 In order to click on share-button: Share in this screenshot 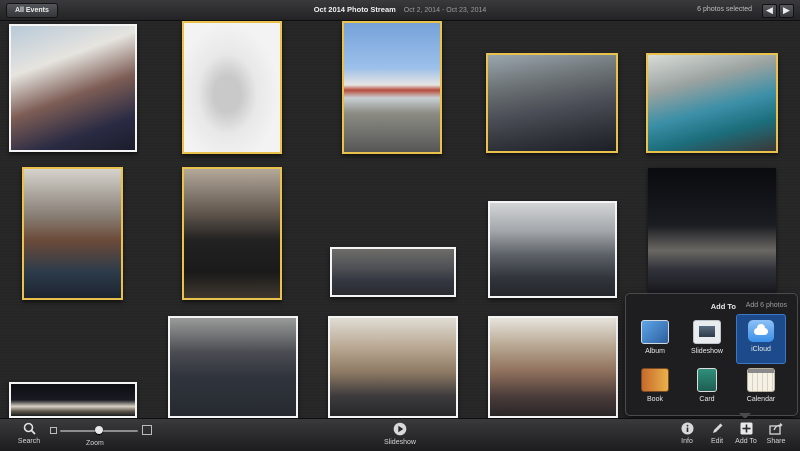, I will do `click(776, 433)`.